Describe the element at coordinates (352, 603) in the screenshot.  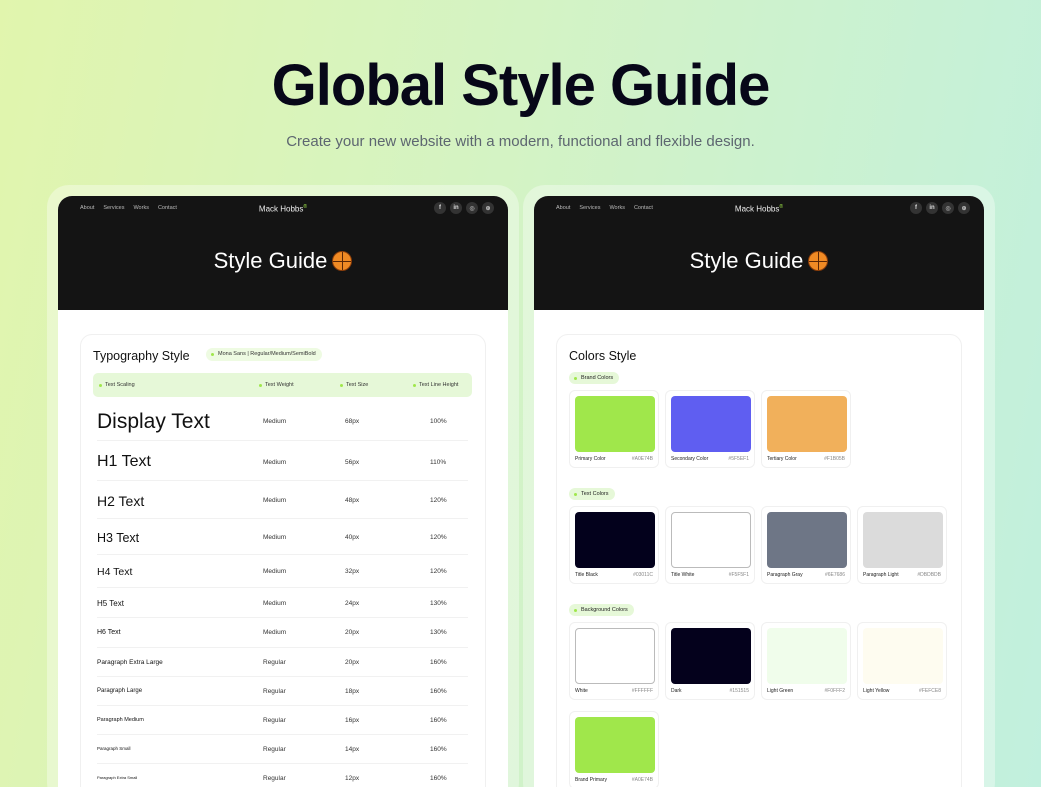
I see `type-size: 24px` at that location.